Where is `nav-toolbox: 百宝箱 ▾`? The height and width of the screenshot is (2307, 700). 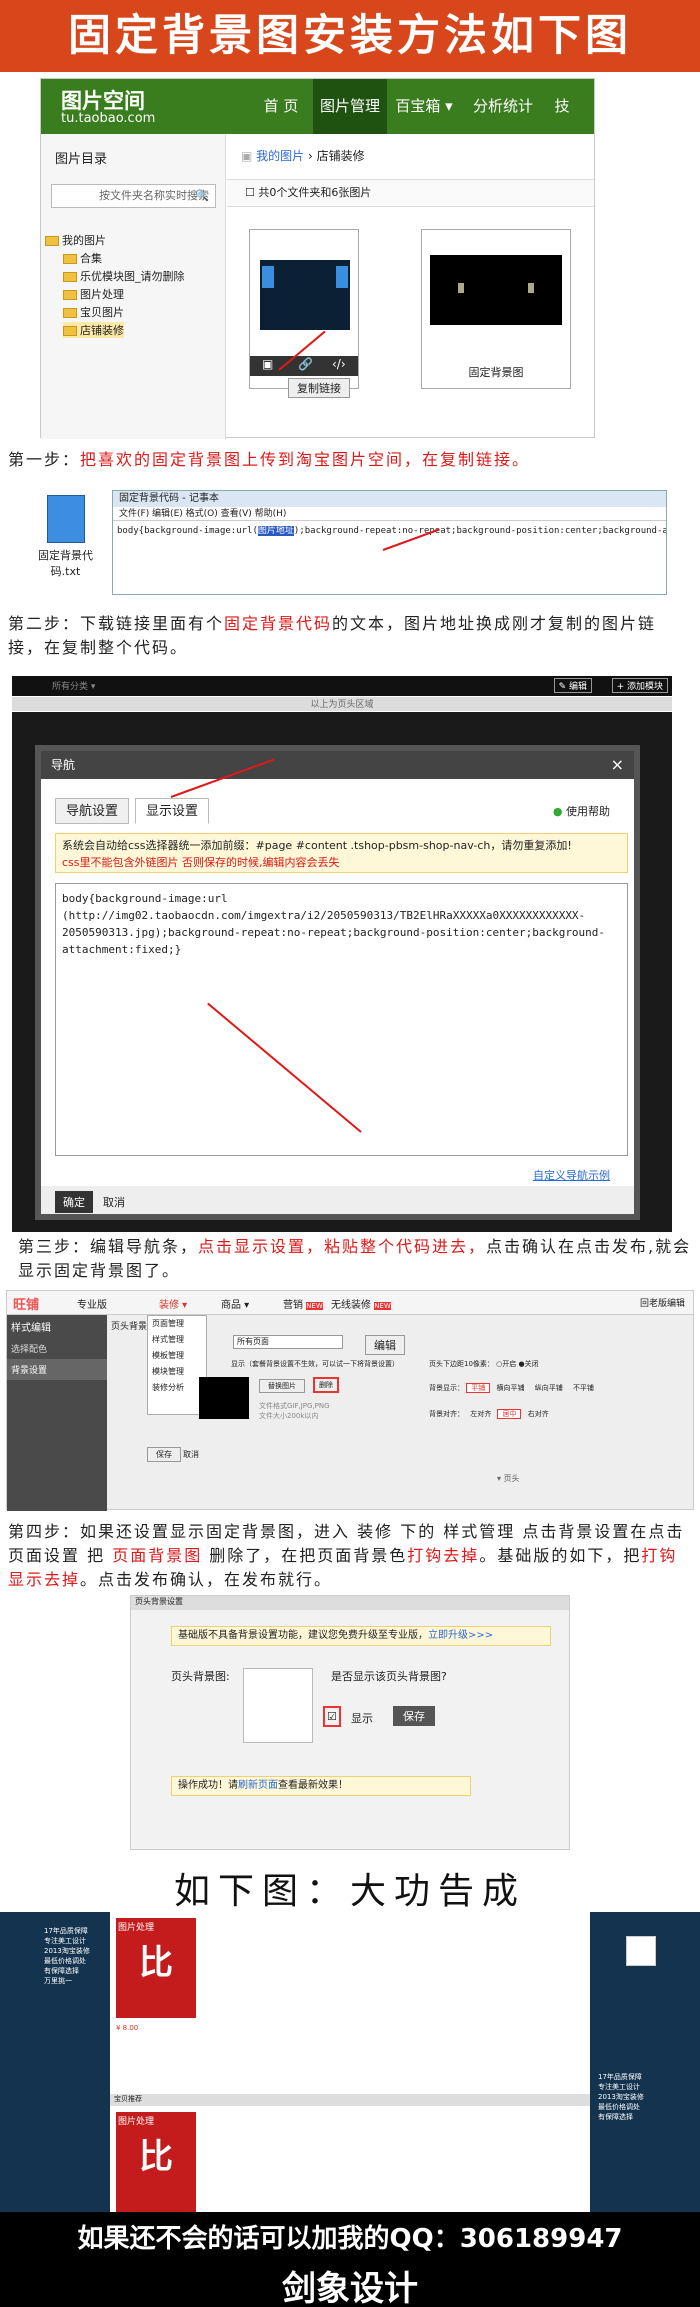 nav-toolbox: 百宝箱 ▾ is located at coordinates (424, 106).